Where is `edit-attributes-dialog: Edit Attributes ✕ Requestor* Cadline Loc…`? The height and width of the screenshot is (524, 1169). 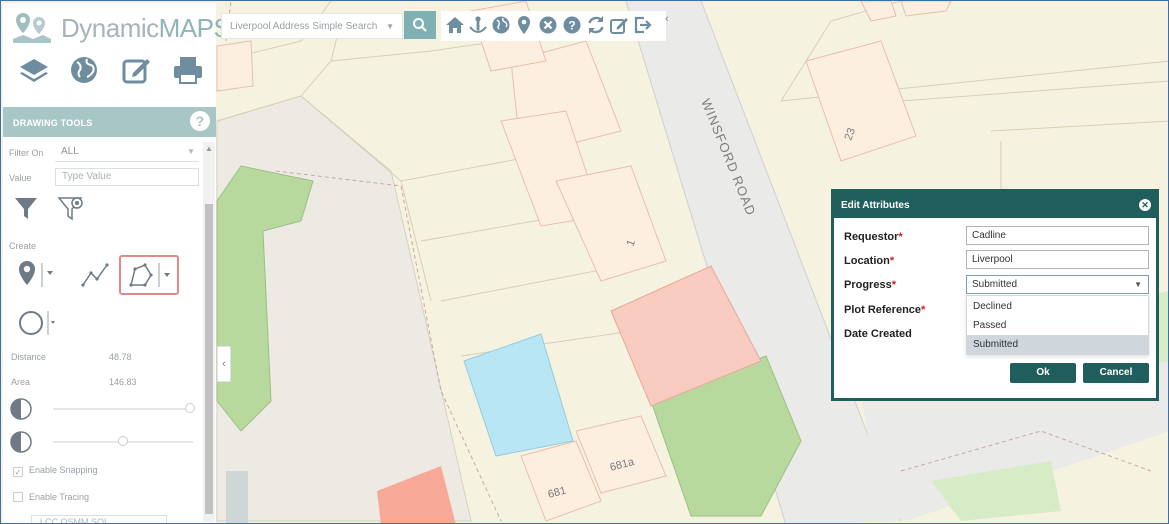 edit-attributes-dialog: Edit Attributes ✕ Requestor* Cadline Loc… is located at coordinates (995, 295).